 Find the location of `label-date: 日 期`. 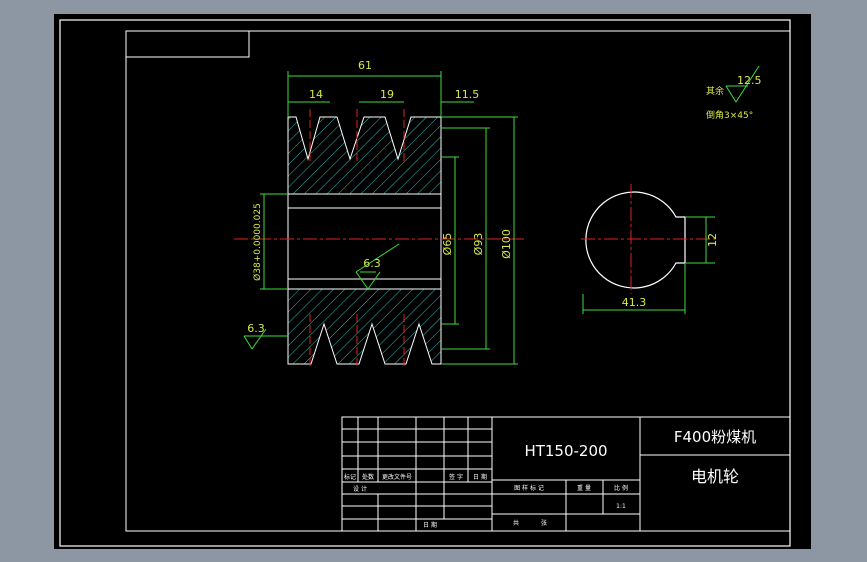

label-date: 日 期 is located at coordinates (480, 477).